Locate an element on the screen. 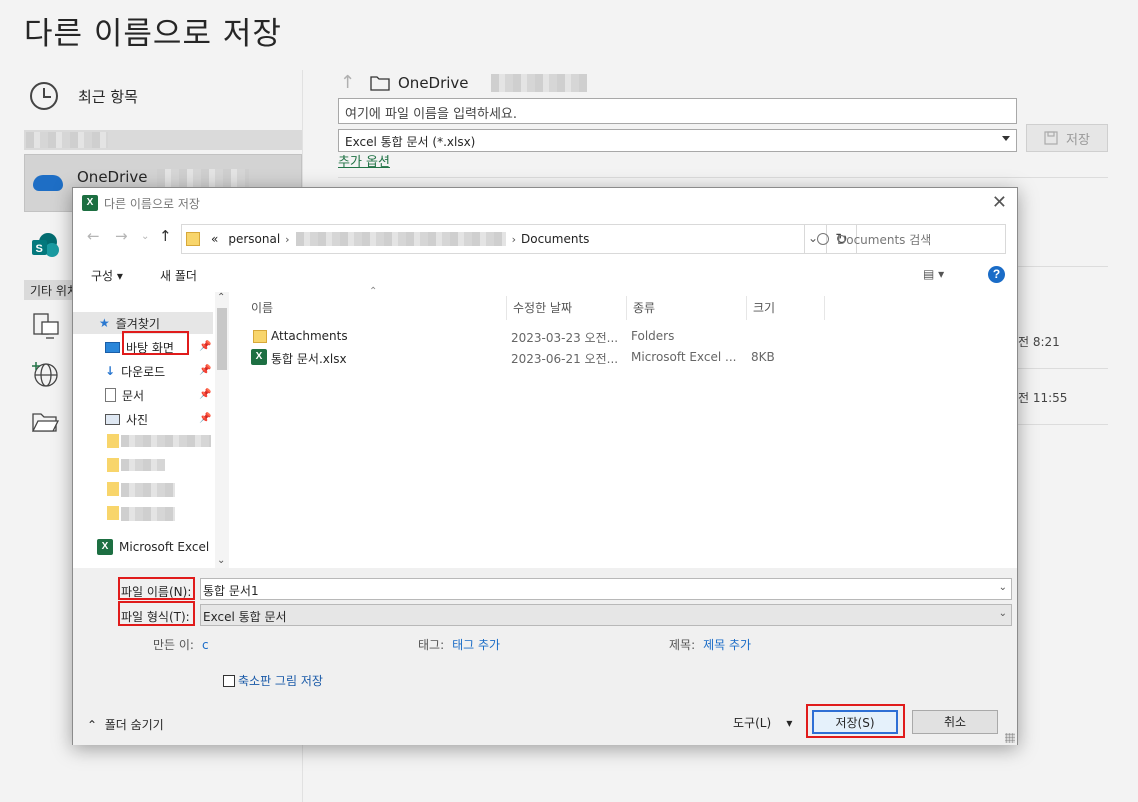 This screenshot has height=802, width=1138. breadcrumb-overflow: « is located at coordinates (214, 239).